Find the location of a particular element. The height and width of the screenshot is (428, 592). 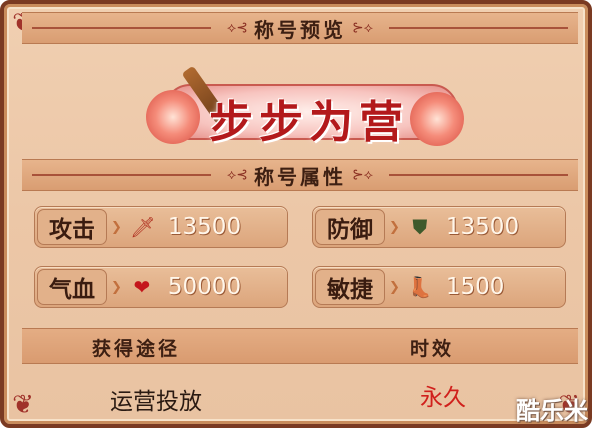

attributes-section-header: ⟡⊰ 称号属性 ⊱⟡ is located at coordinates (300, 175).